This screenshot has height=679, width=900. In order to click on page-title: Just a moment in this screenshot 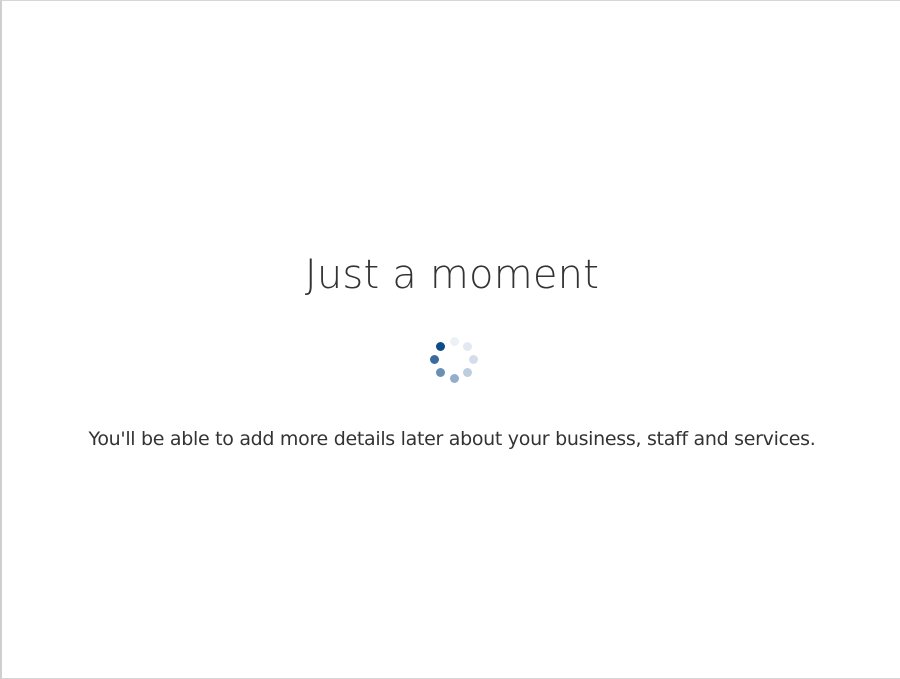, I will do `click(452, 275)`.